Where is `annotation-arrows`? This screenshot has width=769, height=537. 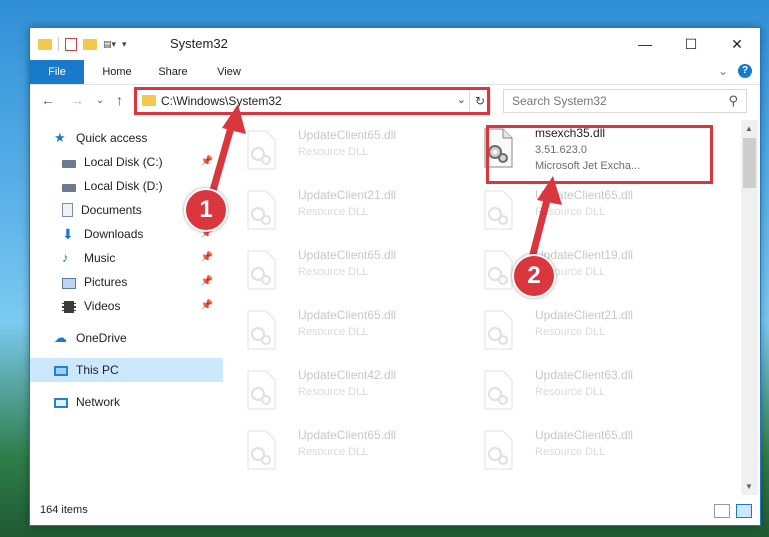
annotation-arrows is located at coordinates (385, 183).